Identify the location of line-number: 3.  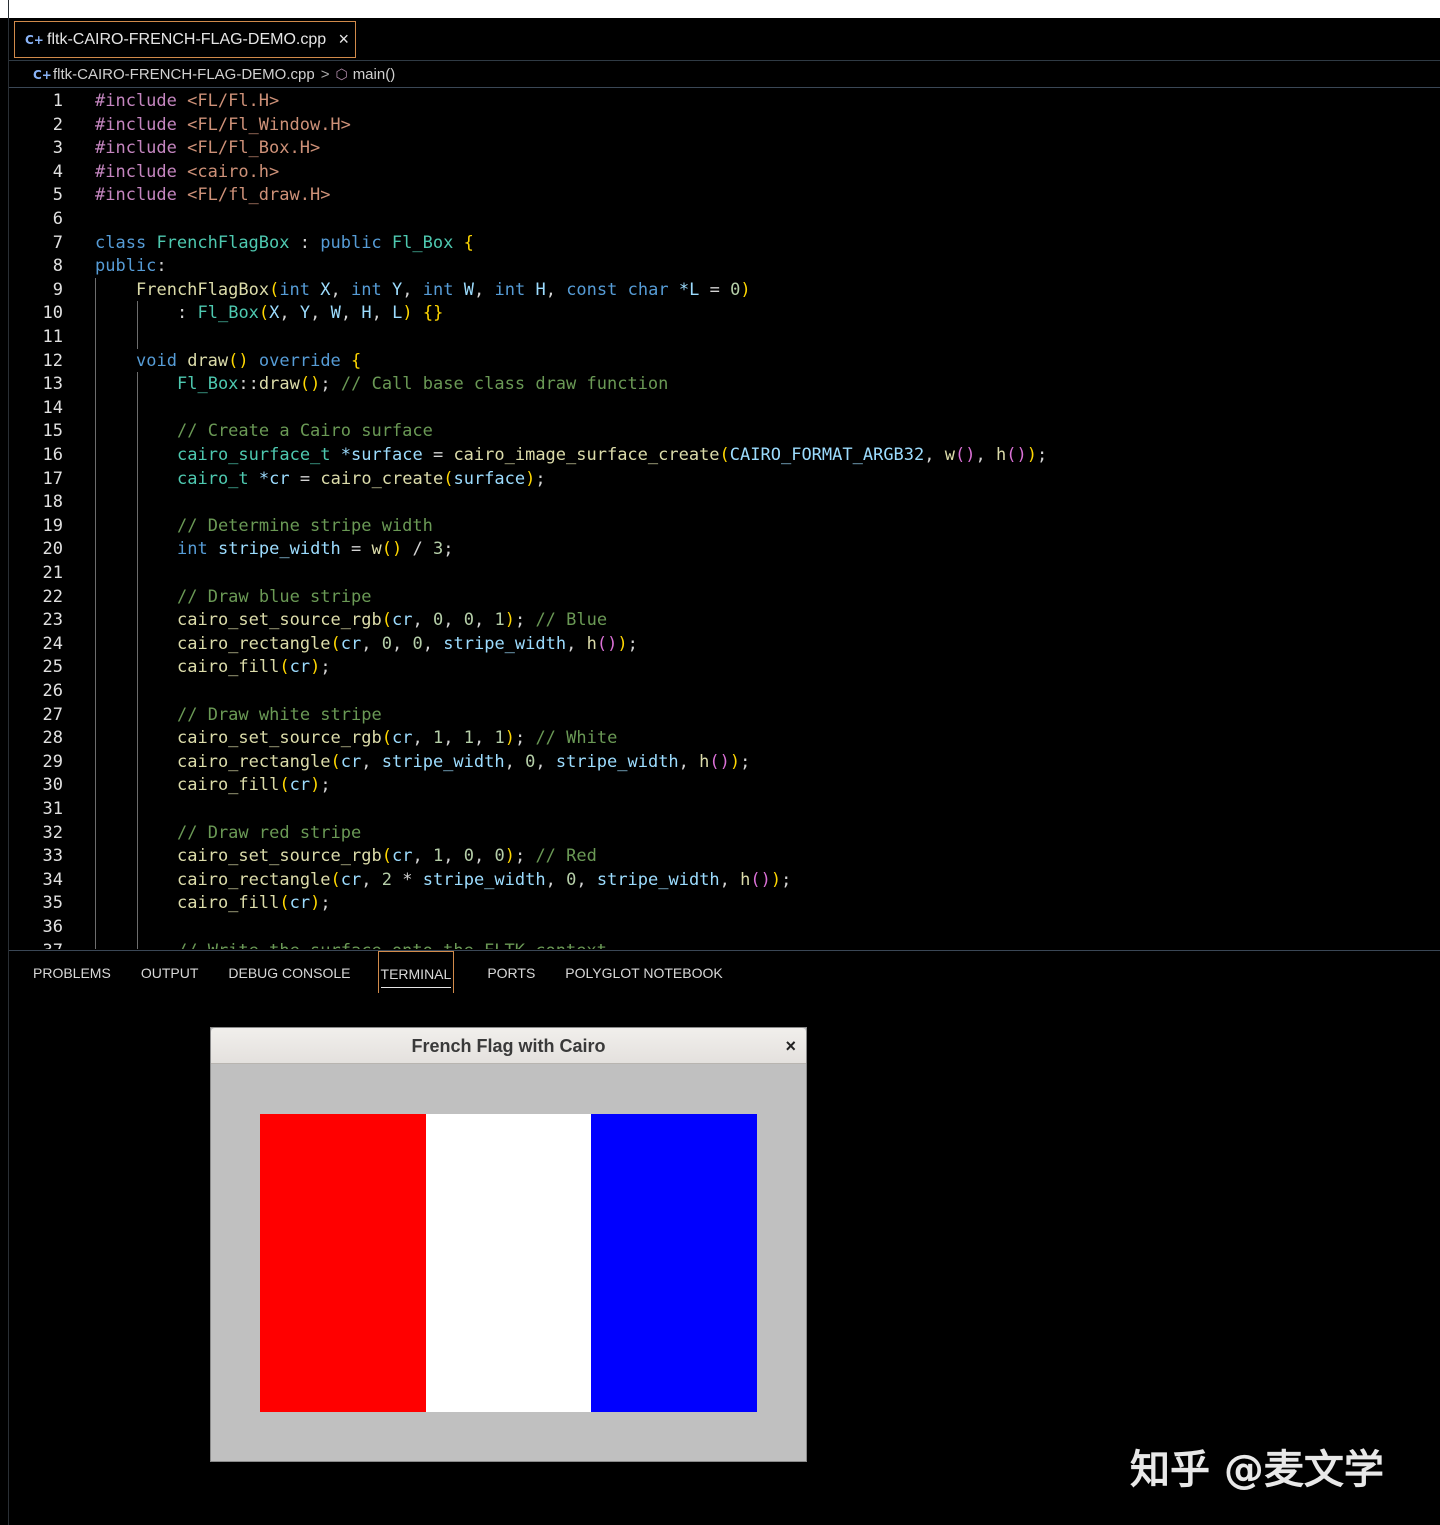
(57, 148).